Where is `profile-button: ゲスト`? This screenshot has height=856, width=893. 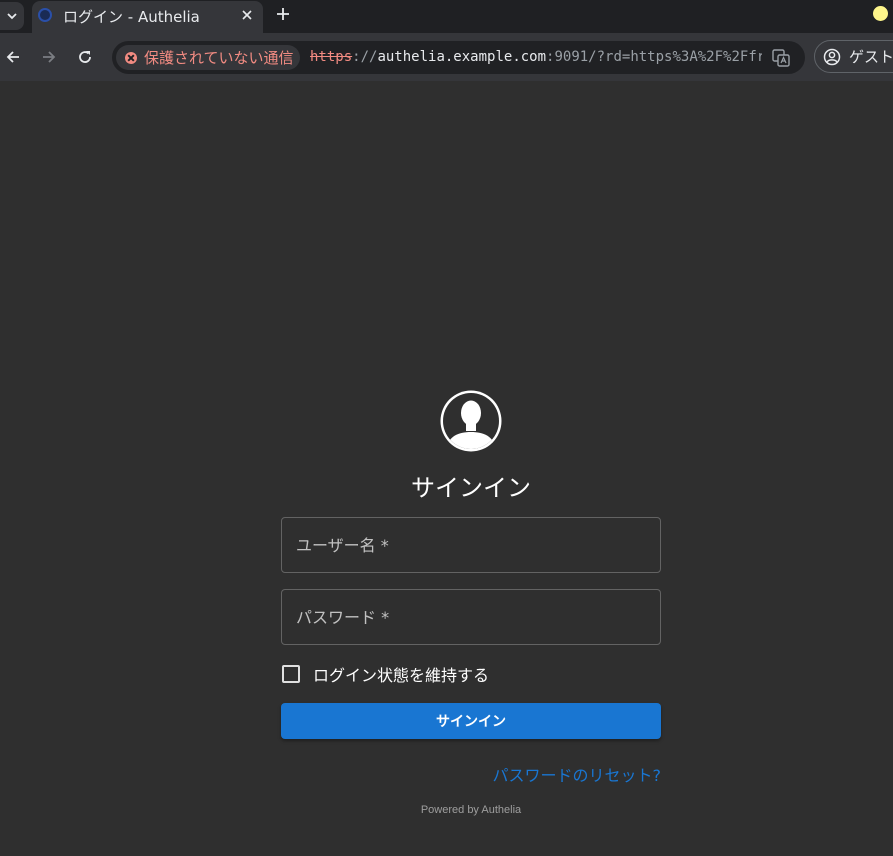 profile-button: ゲスト is located at coordinates (853, 56).